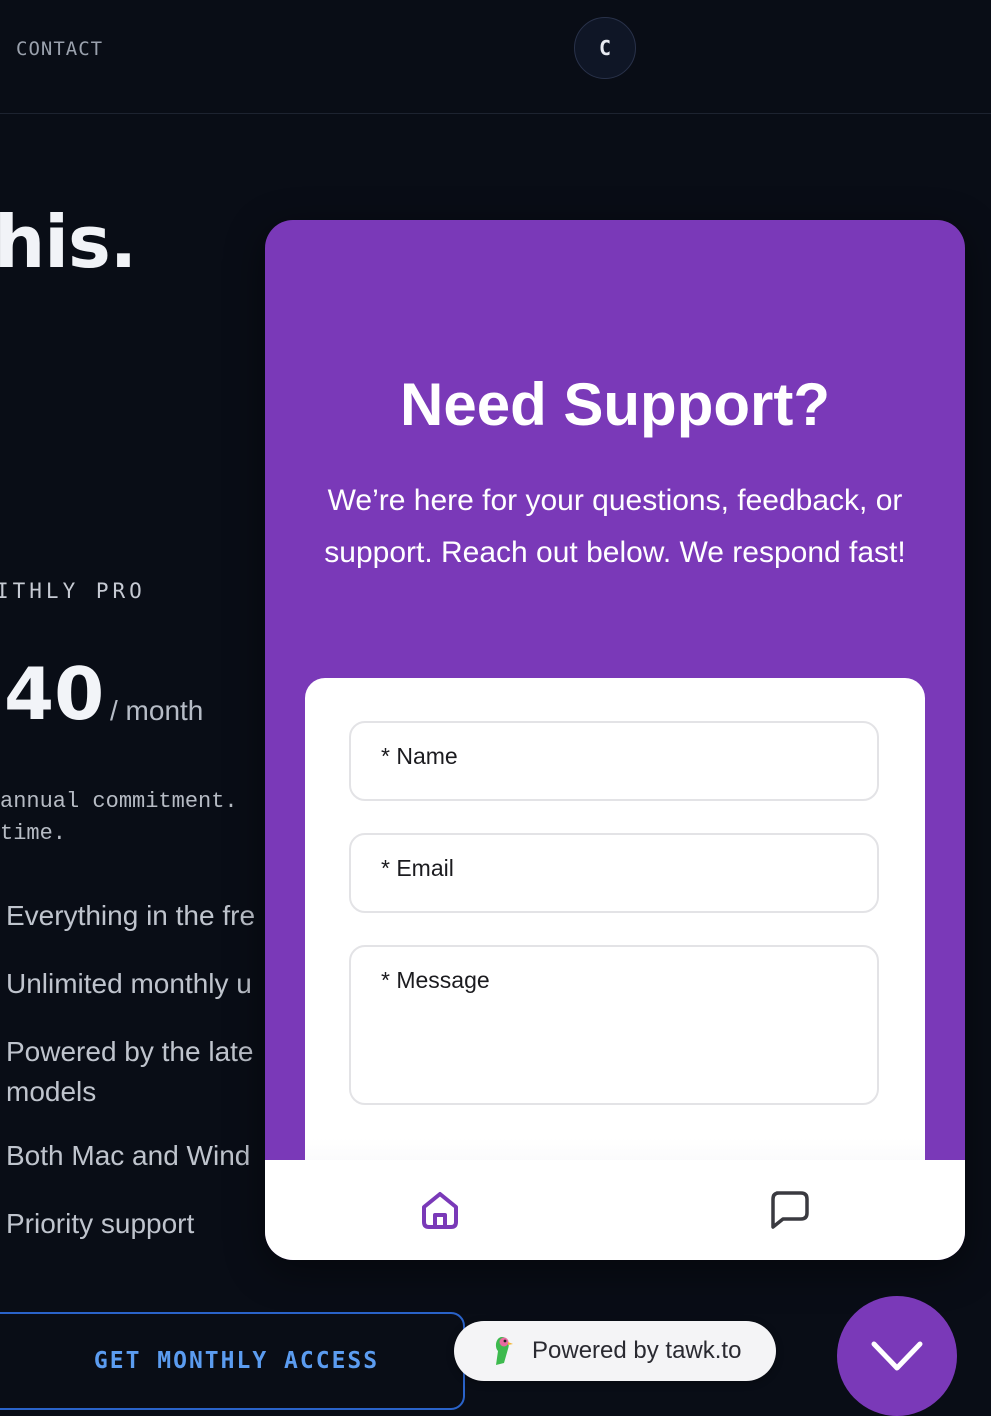 Image resolution: width=991 pixels, height=1416 pixels. Describe the element at coordinates (129, 983) in the screenshot. I see `feature-item: Unlimited monthly u` at that location.